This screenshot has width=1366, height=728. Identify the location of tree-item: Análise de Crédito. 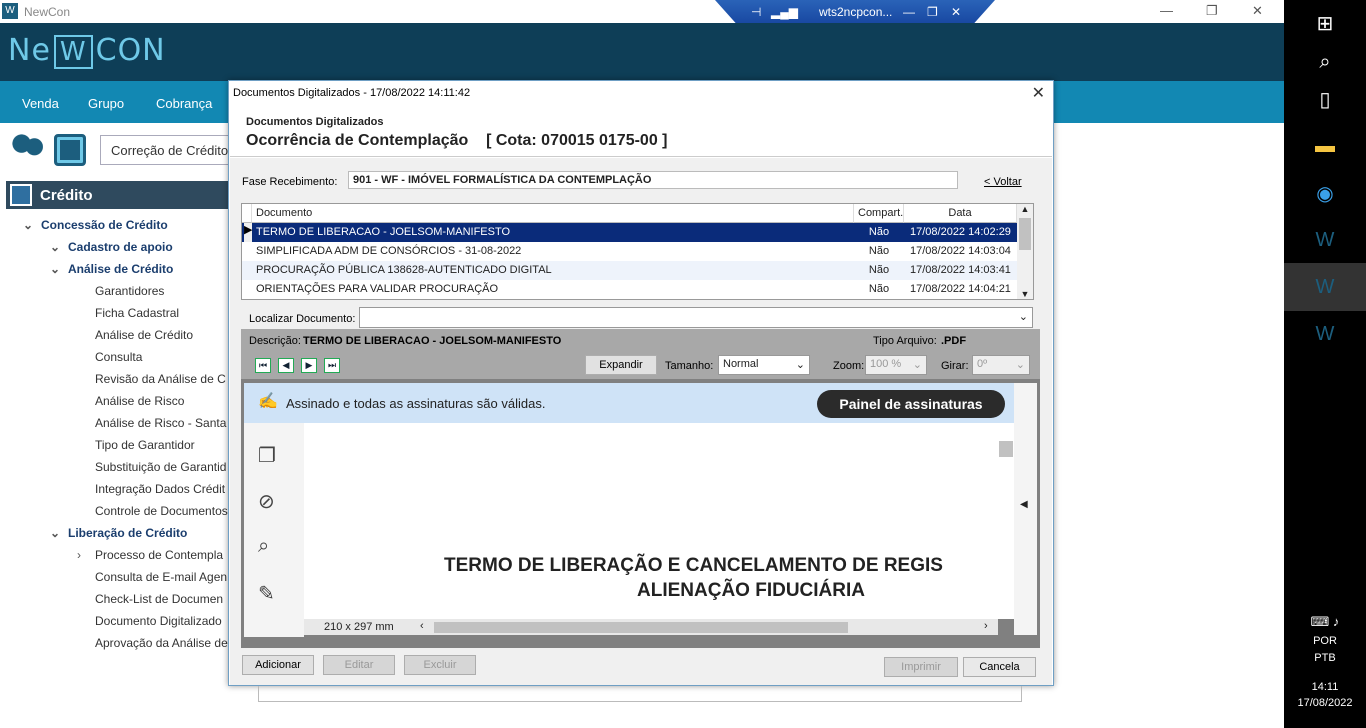
(144, 335).